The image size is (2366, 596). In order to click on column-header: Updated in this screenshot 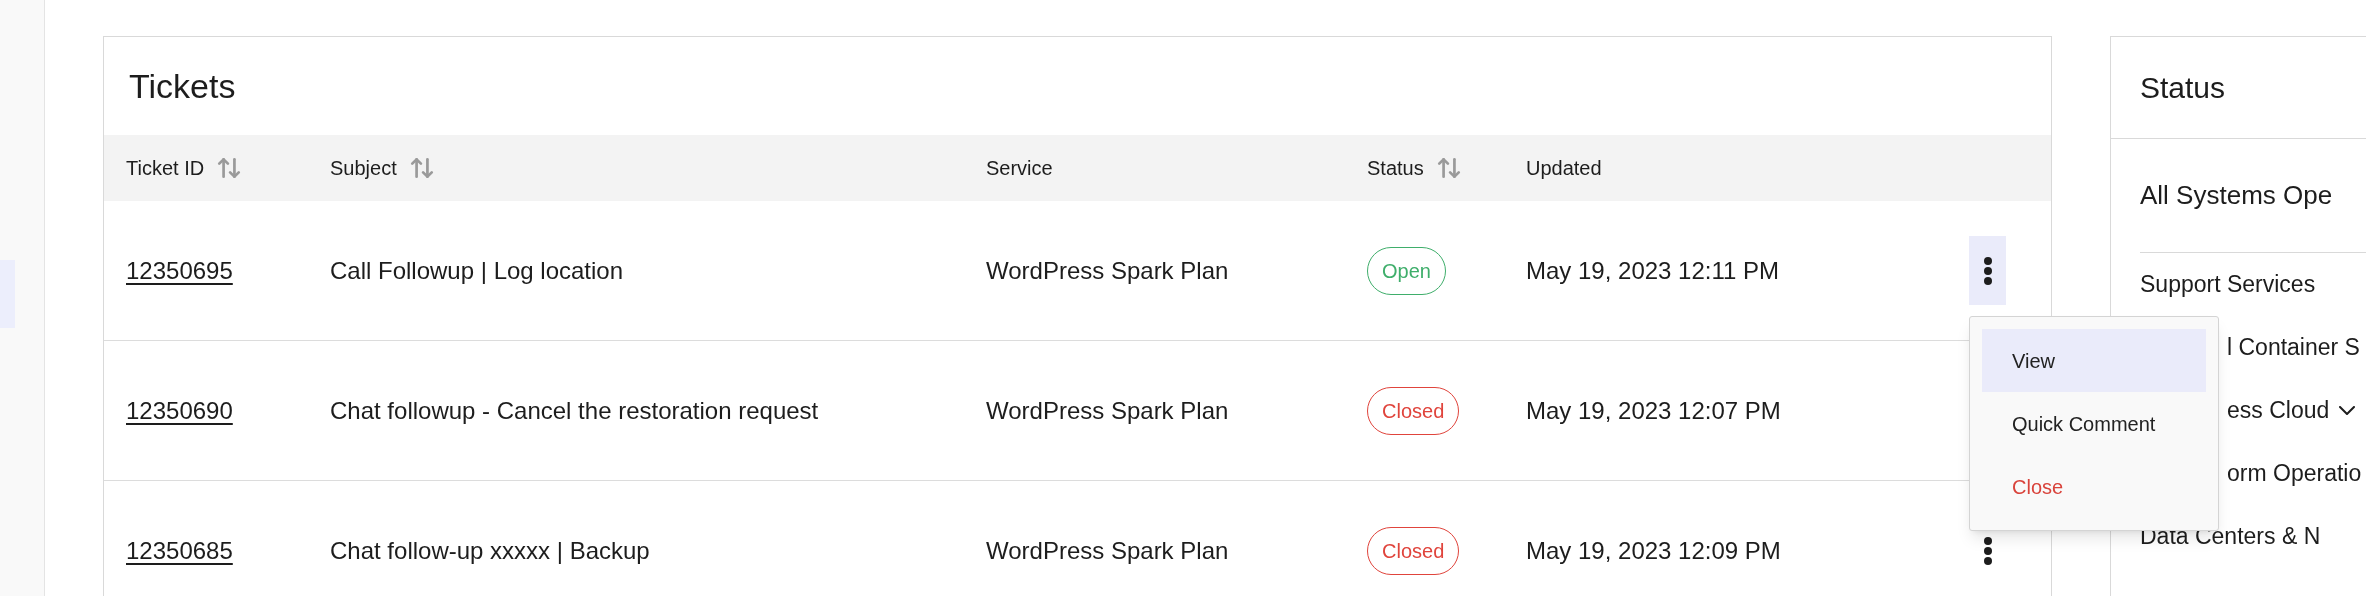, I will do `click(1564, 168)`.